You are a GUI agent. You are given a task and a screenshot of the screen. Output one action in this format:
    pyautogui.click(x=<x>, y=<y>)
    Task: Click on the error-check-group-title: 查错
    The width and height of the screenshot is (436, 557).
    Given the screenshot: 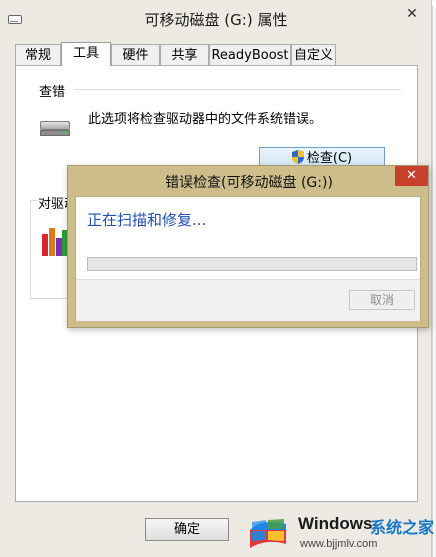 What is the action you would take?
    pyautogui.click(x=52, y=92)
    